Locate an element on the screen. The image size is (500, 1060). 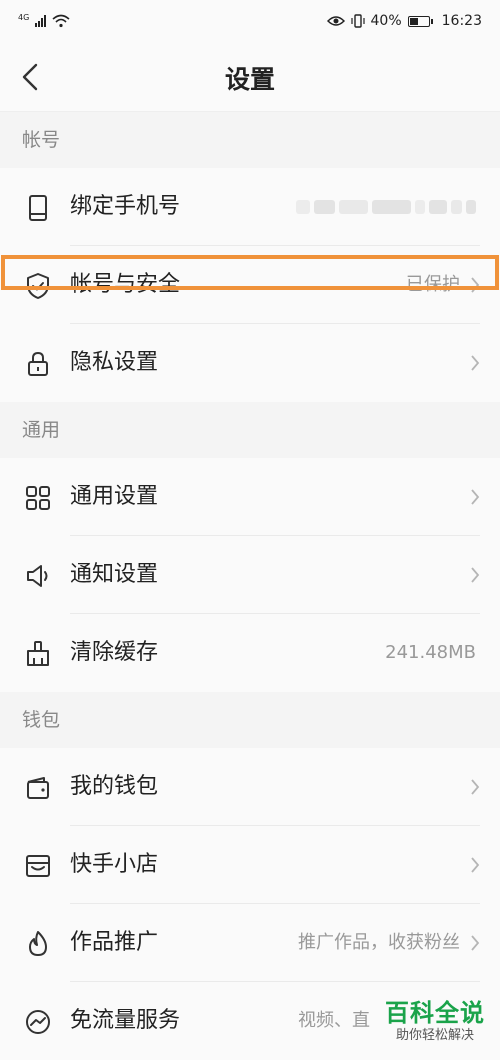
row-label: 我的钱包 is located at coordinates (114, 786).